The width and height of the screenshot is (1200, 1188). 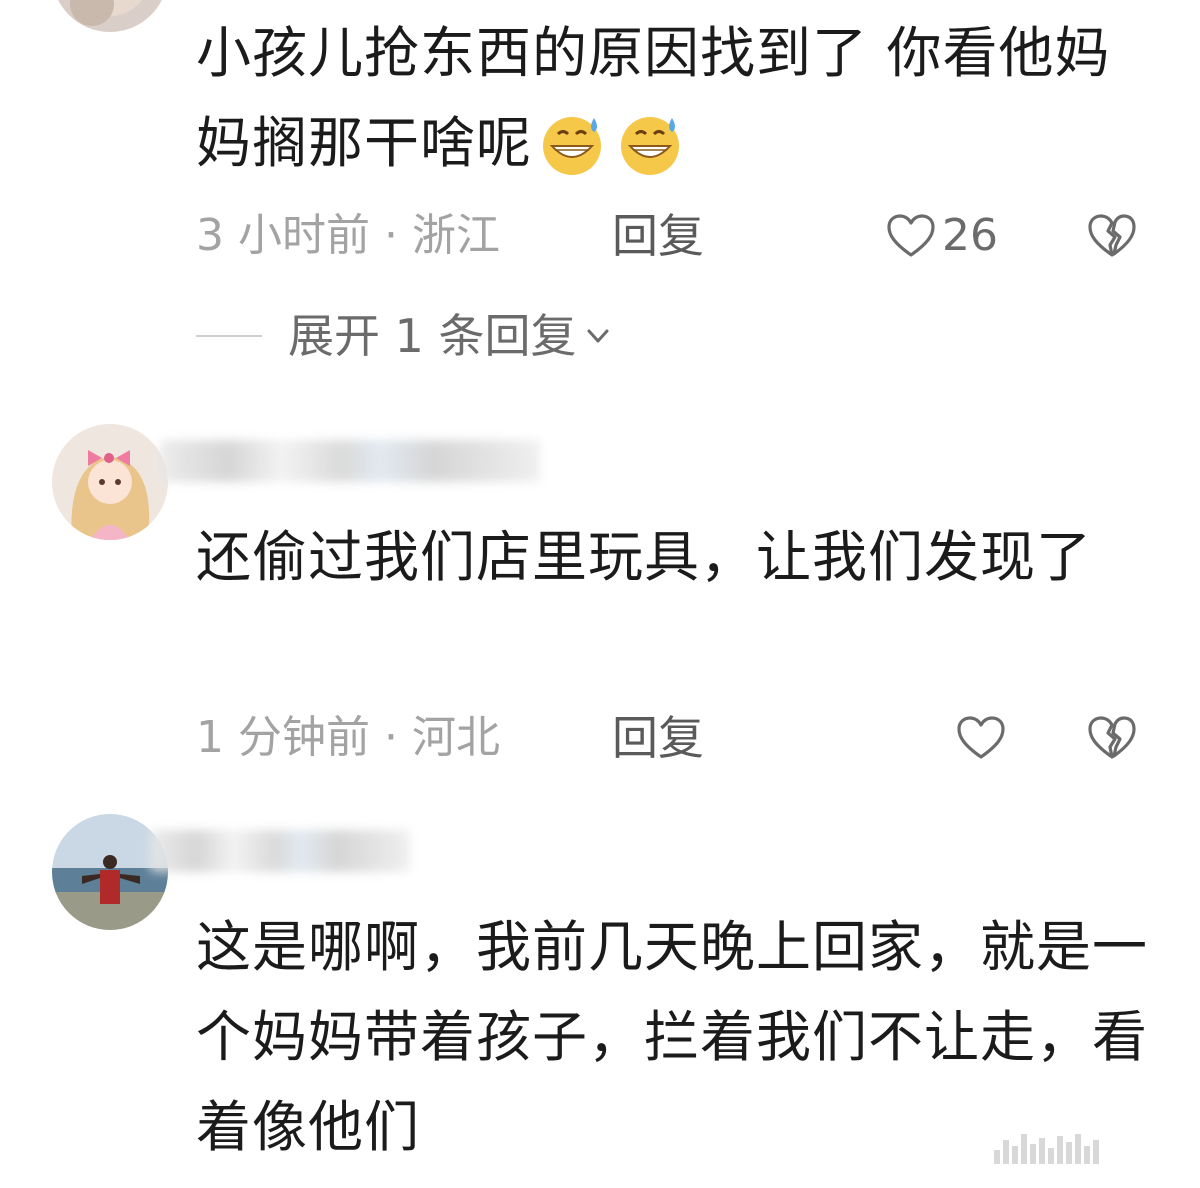 What do you see at coordinates (656, 105) in the screenshot?
I see `comment-text: 小孩儿抢东西的原因找到了 你看他妈妈搁那干啥呢` at bounding box center [656, 105].